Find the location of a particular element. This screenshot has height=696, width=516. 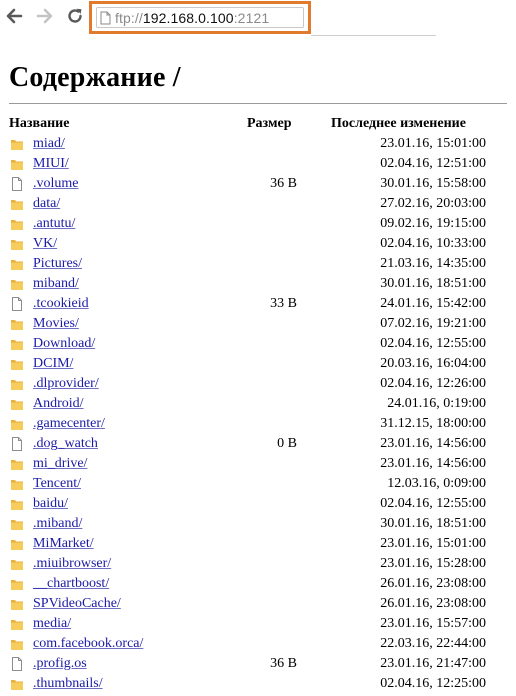

entry-modified: 02.04.16, 12:26:00 is located at coordinates (433, 383).